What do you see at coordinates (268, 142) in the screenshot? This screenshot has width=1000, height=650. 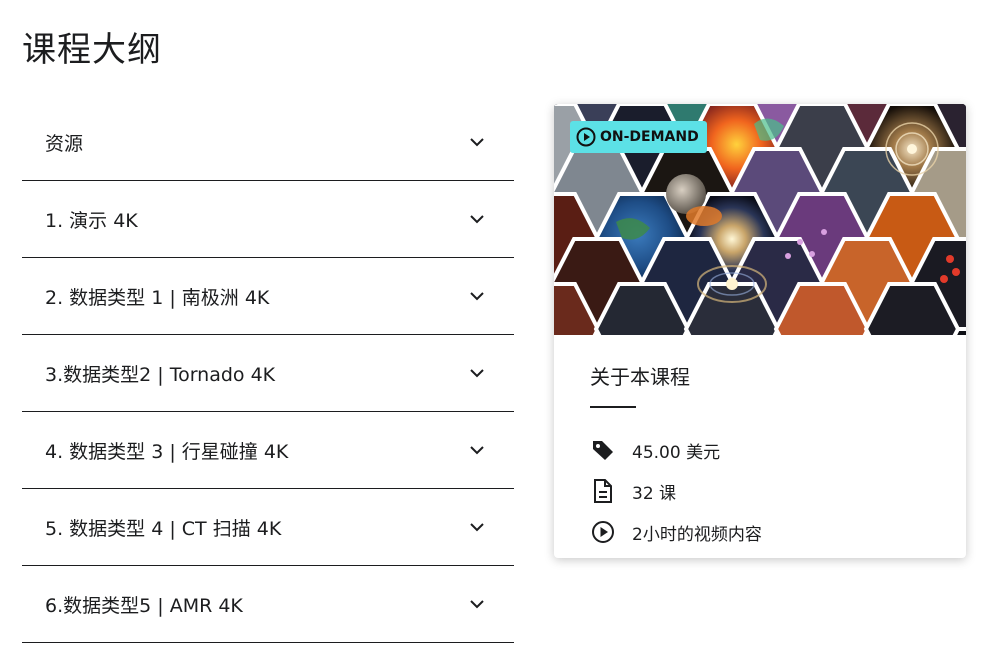 I see `section-resources: 资源` at bounding box center [268, 142].